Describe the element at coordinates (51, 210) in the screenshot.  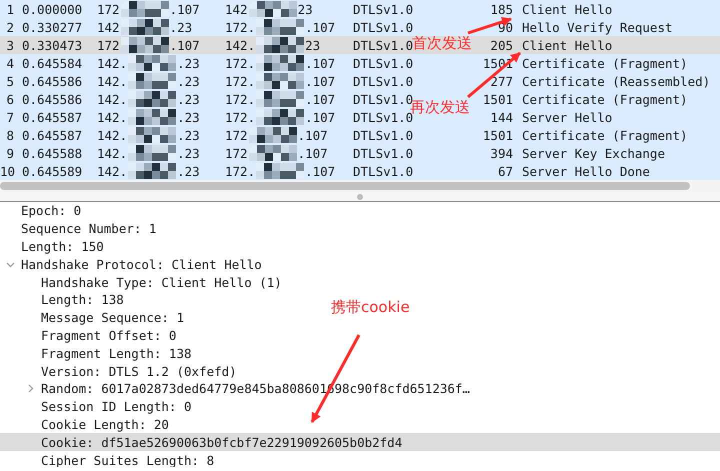
I see `field-text: Epoch: 0` at that location.